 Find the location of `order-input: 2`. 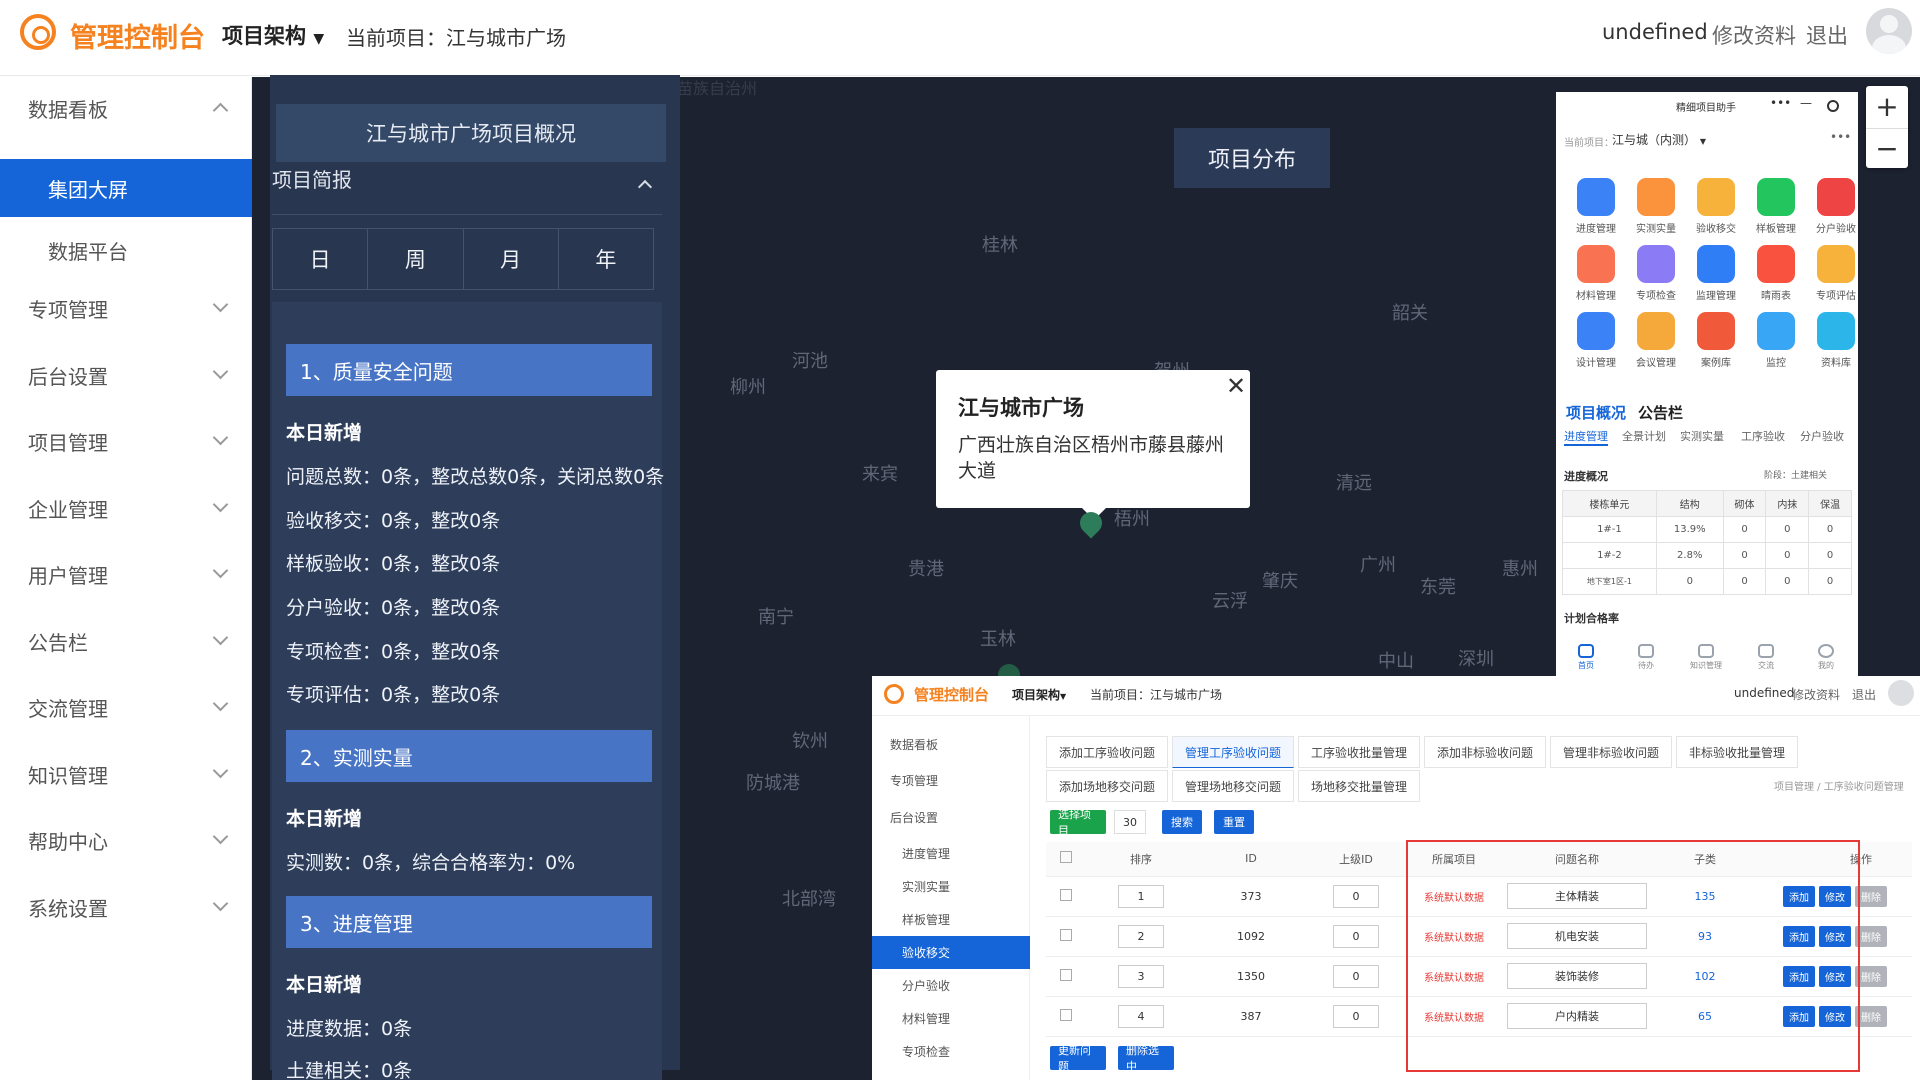

order-input: 2 is located at coordinates (1141, 936).